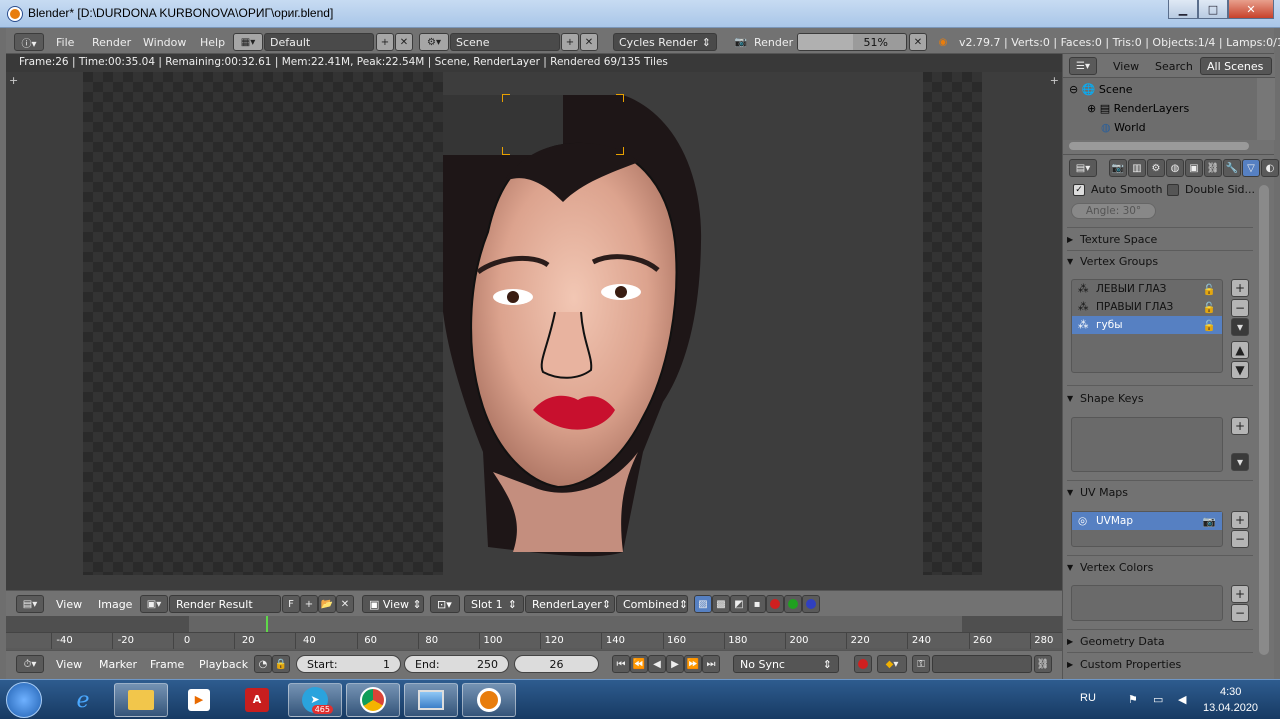 The width and height of the screenshot is (1280, 719). Describe the element at coordinates (345, 604) in the screenshot. I see `unlink-image-icon: ✕` at that location.